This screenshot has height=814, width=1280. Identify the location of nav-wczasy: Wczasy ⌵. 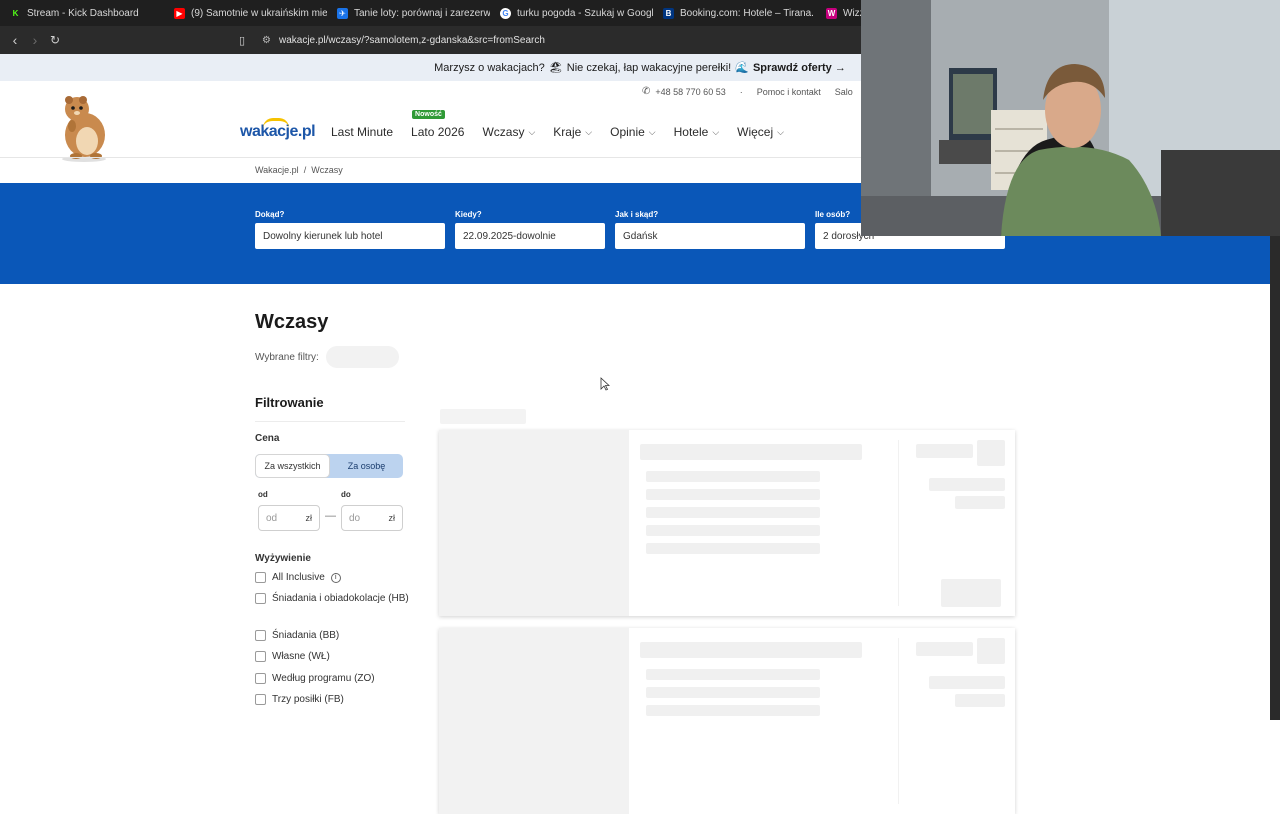
(508, 132).